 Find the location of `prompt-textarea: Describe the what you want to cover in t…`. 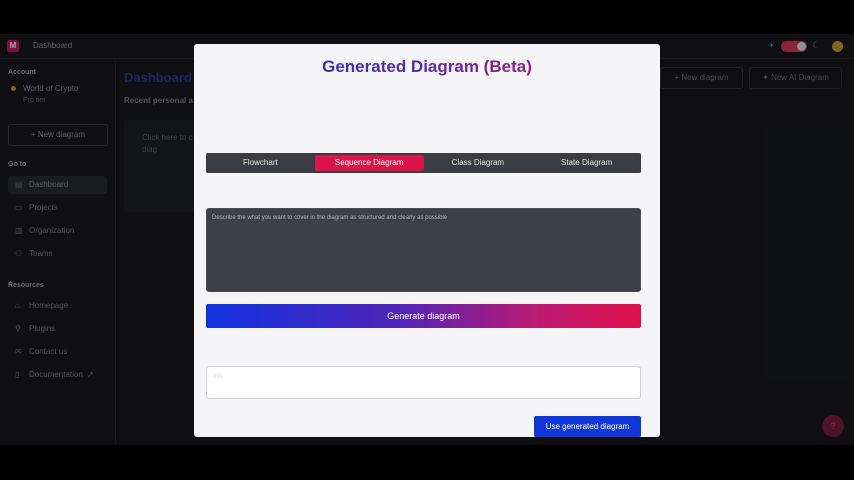

prompt-textarea: Describe the what you want to cover in t… is located at coordinates (423, 250).